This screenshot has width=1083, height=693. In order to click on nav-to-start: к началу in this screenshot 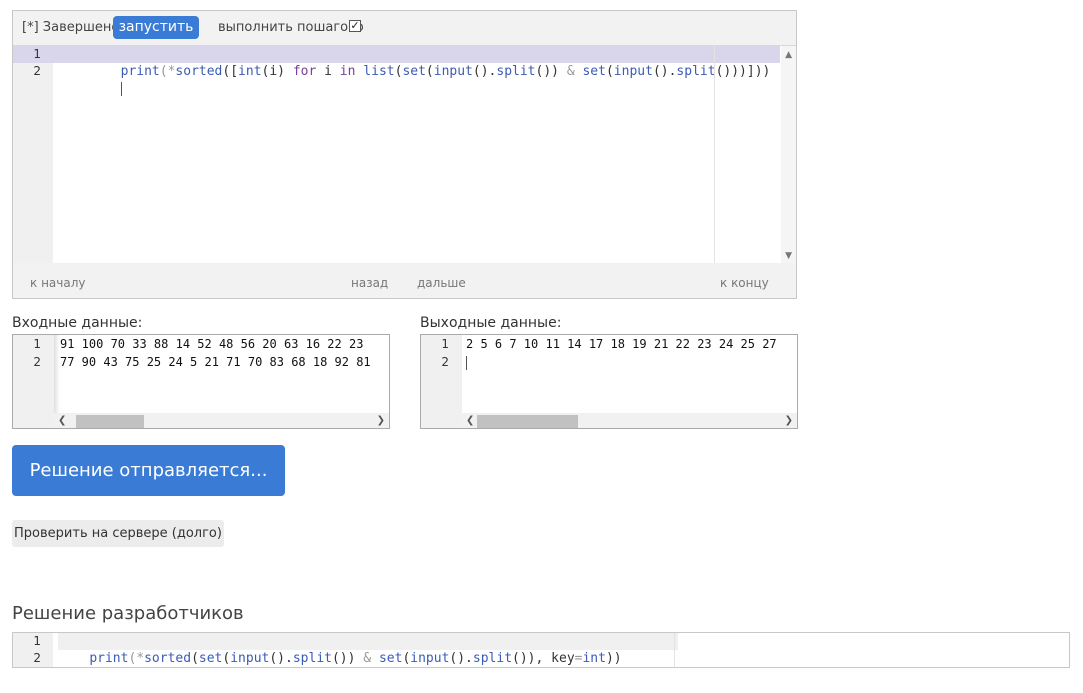, I will do `click(57, 283)`.